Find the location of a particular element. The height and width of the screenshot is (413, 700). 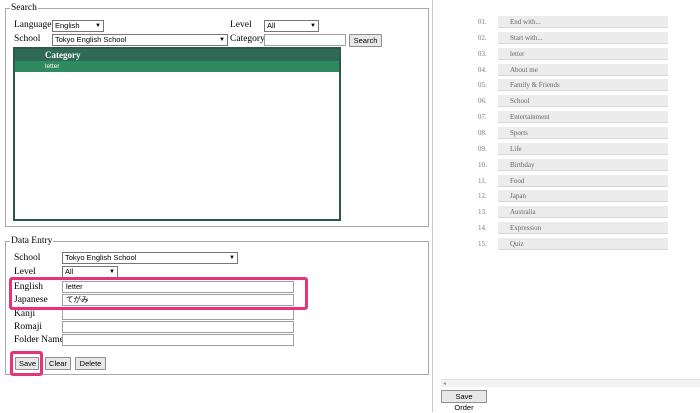

order-list-item-number: 02. is located at coordinates (482, 38).